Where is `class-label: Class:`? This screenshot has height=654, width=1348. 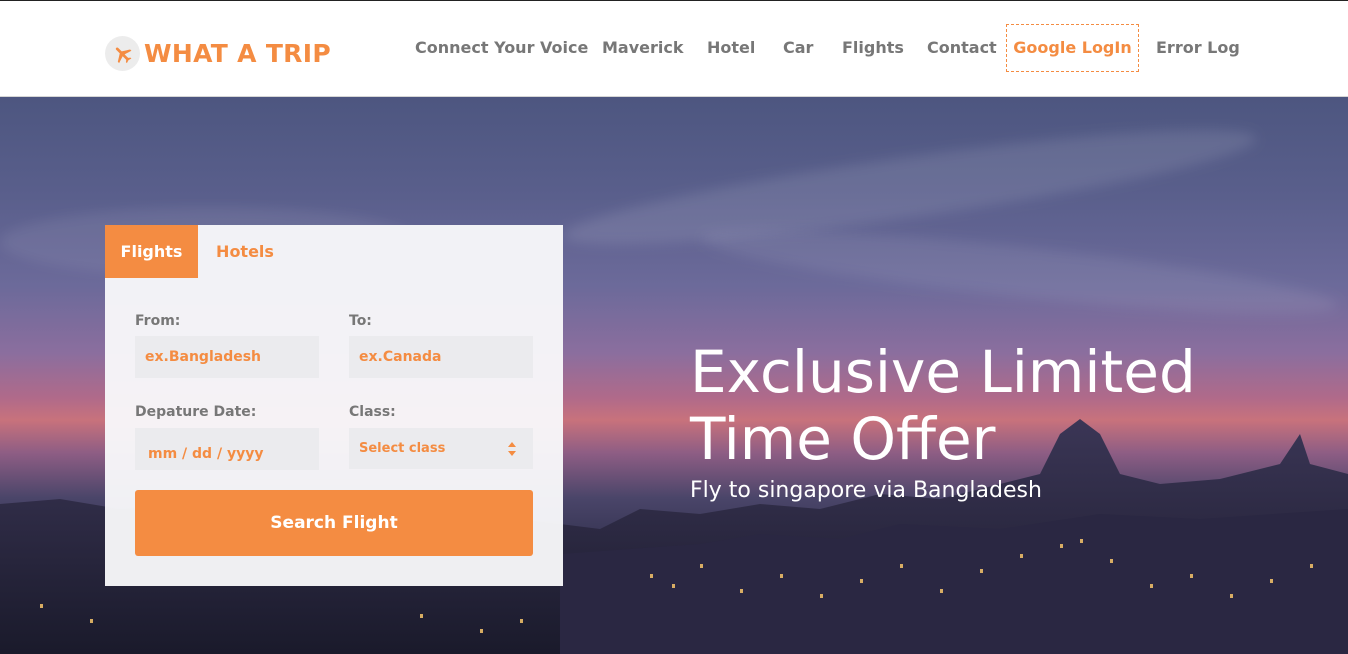
class-label: Class: is located at coordinates (372, 412).